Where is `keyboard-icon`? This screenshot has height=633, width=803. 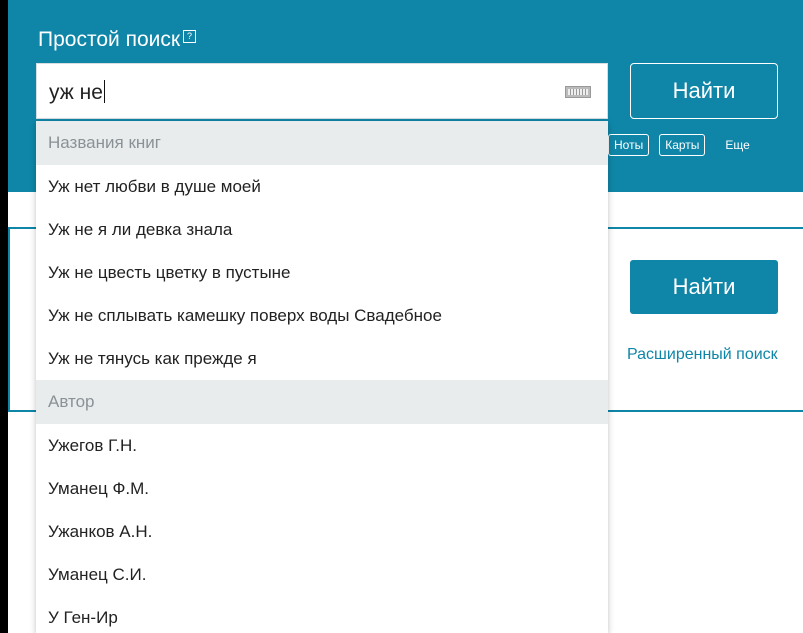
keyboard-icon is located at coordinates (578, 92).